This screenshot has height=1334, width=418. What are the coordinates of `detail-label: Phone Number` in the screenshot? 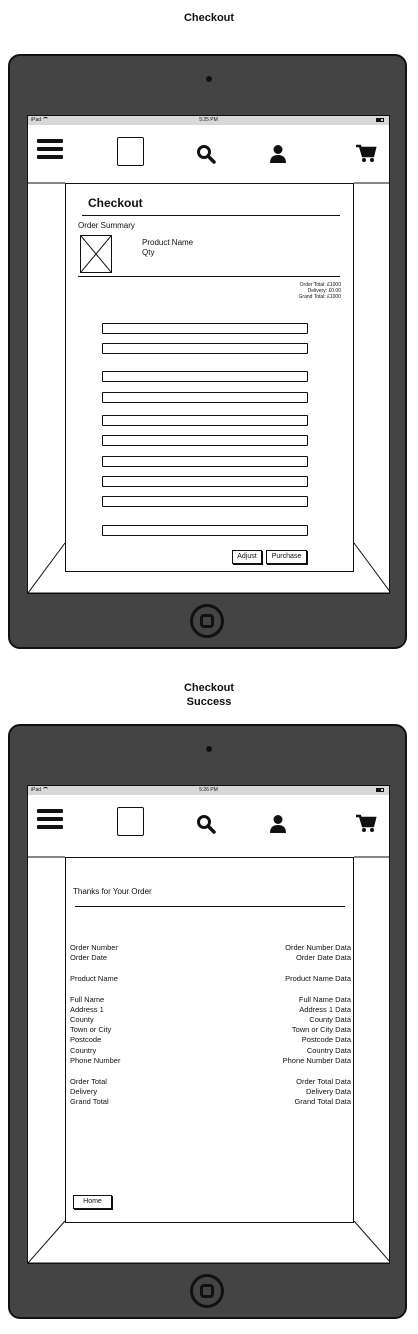 It's located at (95, 1060).